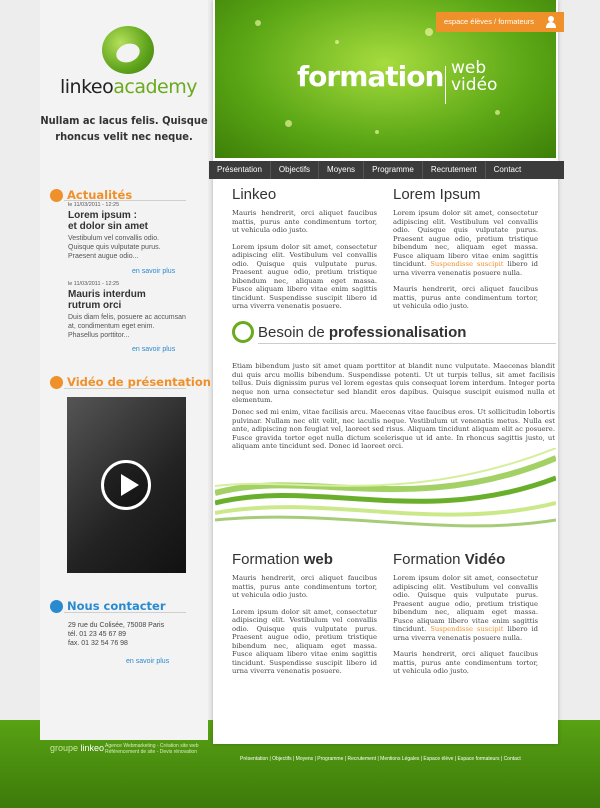  Describe the element at coordinates (56, 195) in the screenshot. I see `news-icon` at that location.